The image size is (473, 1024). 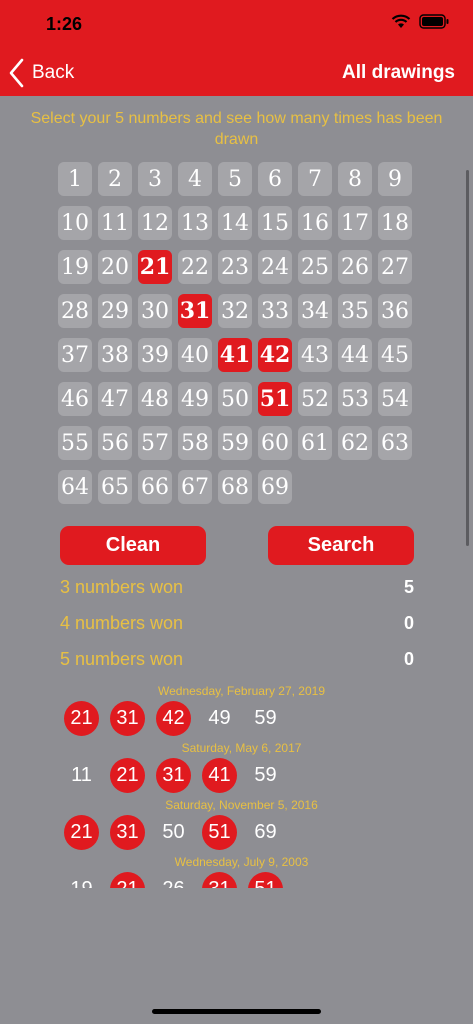 What do you see at coordinates (355, 267) in the screenshot?
I see `number-cell: 26` at bounding box center [355, 267].